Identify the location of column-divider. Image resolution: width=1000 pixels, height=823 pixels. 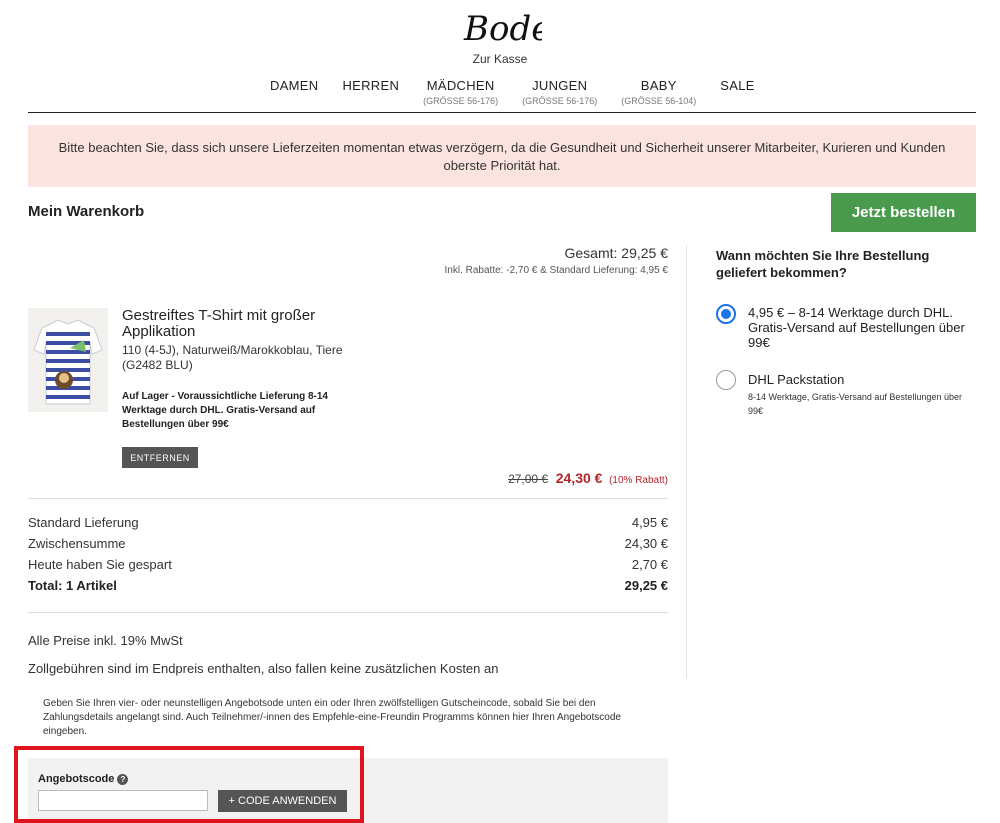
(686, 461).